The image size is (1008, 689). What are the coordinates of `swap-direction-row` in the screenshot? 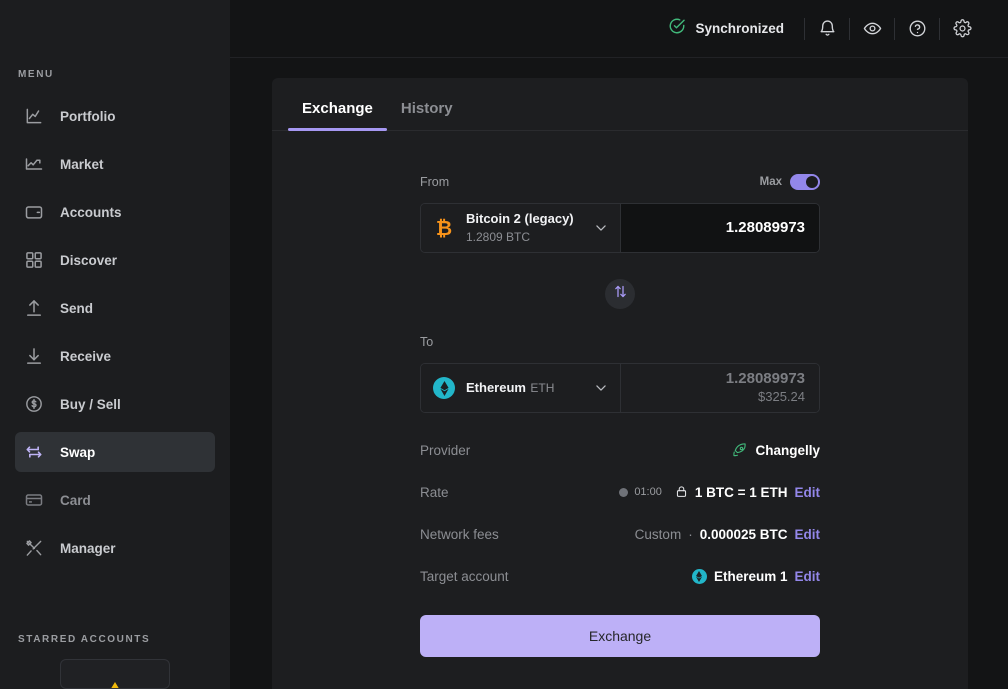 It's located at (620, 294).